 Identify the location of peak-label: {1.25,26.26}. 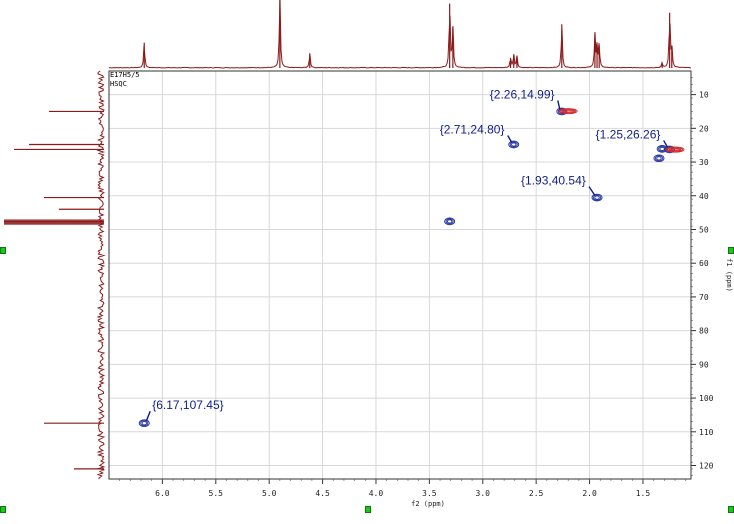
(628, 134).